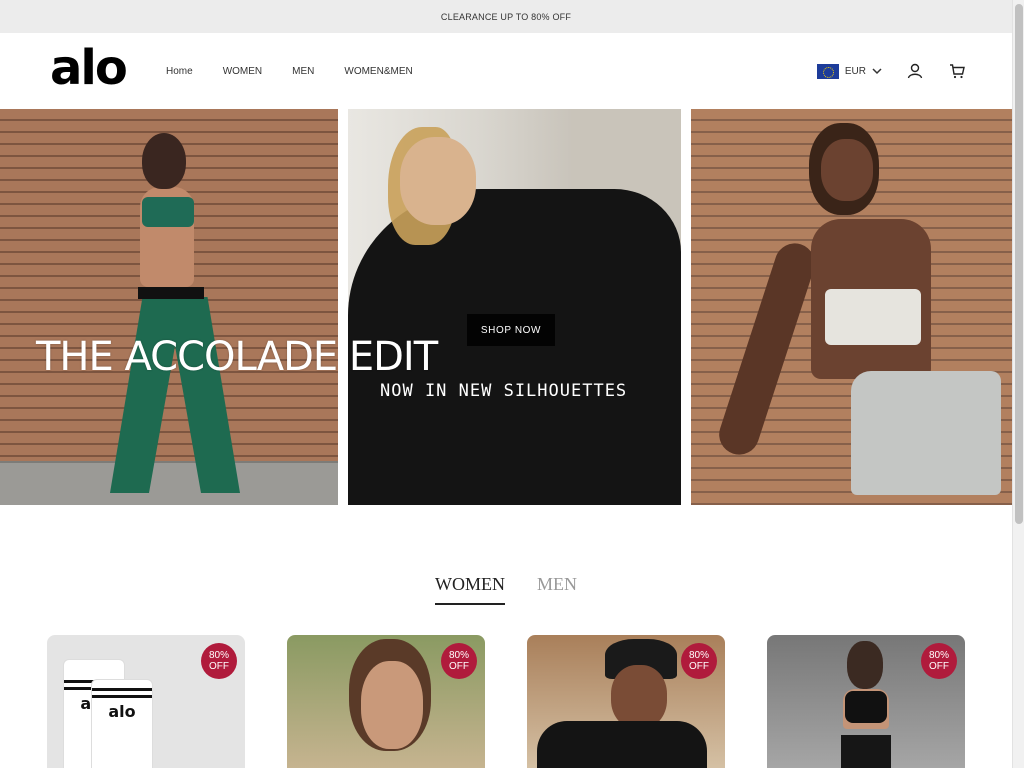 This screenshot has height=768, width=1024. What do you see at coordinates (557, 589) in the screenshot?
I see `tab-men: MEN` at bounding box center [557, 589].